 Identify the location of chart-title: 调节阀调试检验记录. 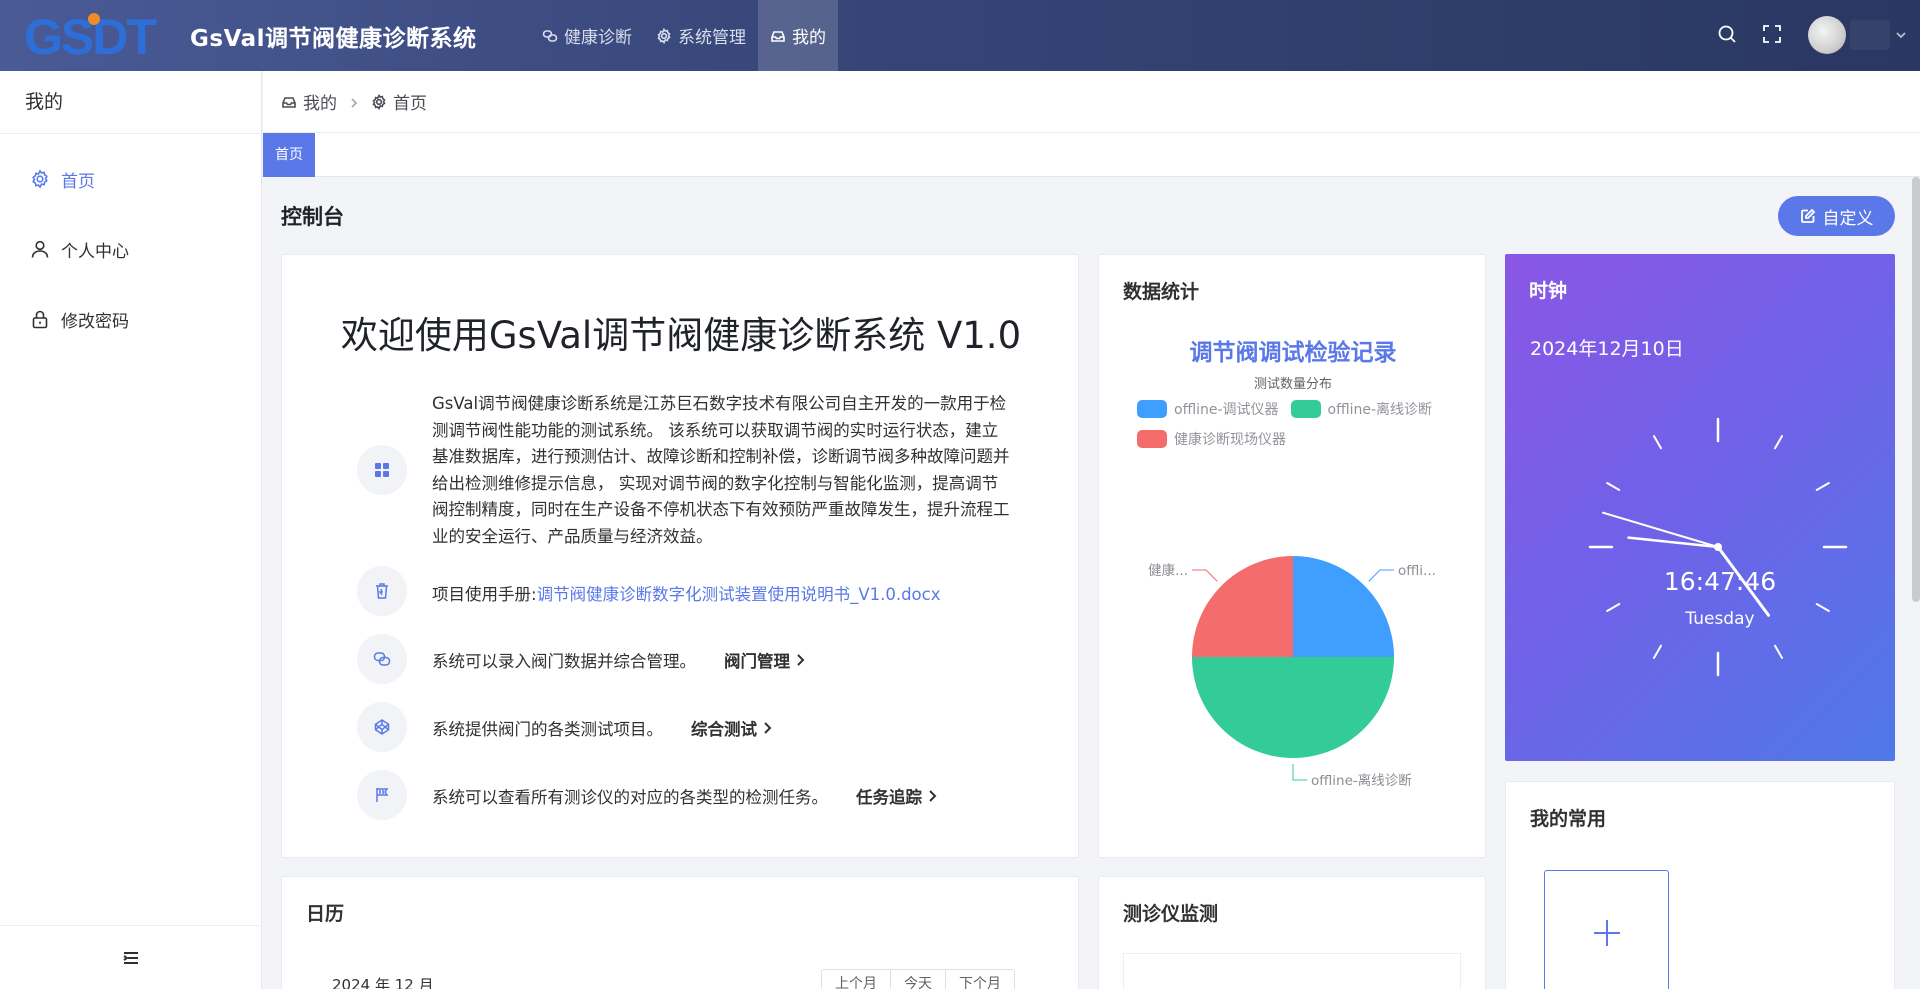
(1293, 353).